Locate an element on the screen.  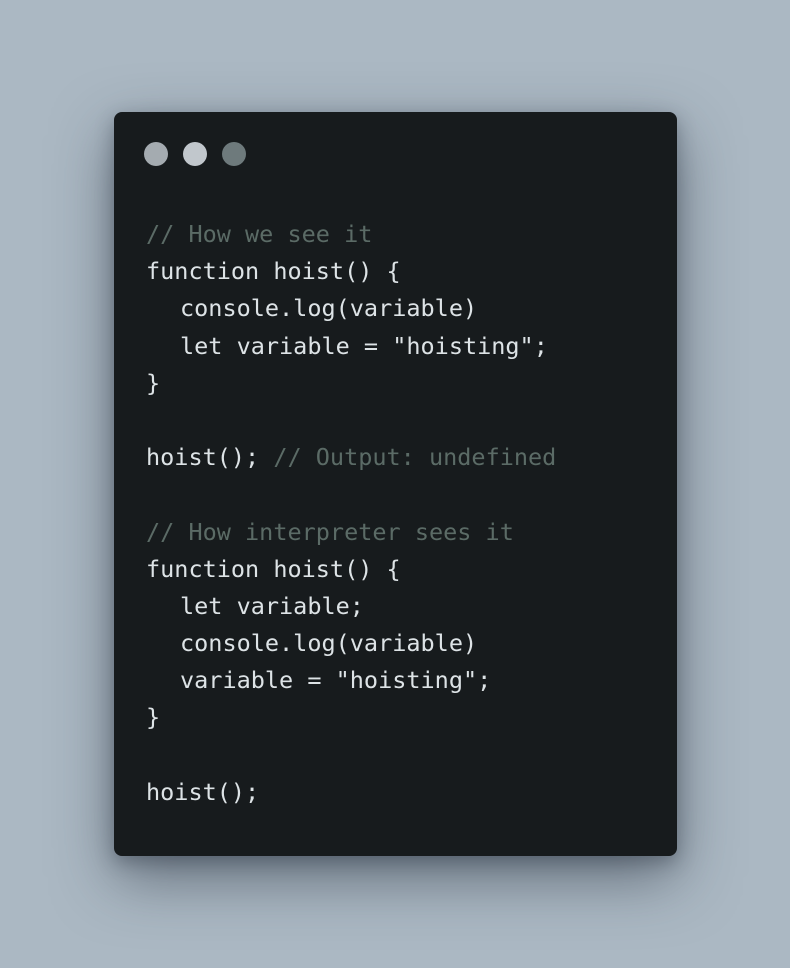
code-line: variable = "hoisting"; is located at coordinates (351, 680).